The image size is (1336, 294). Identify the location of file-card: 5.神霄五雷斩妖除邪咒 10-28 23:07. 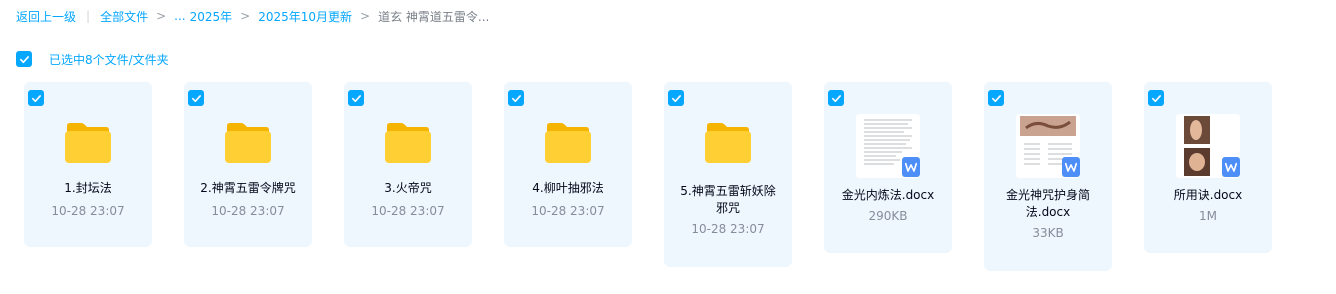
(728, 174).